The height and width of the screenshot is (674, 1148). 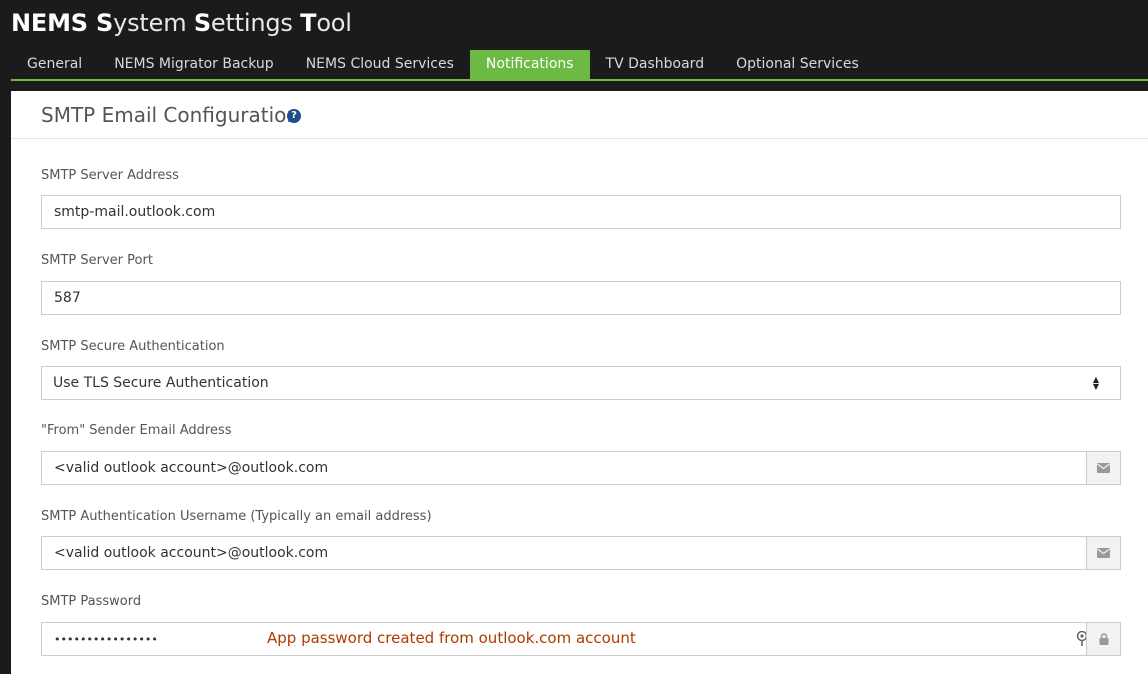 I want to click on tab-general: General, so click(x=54, y=64).